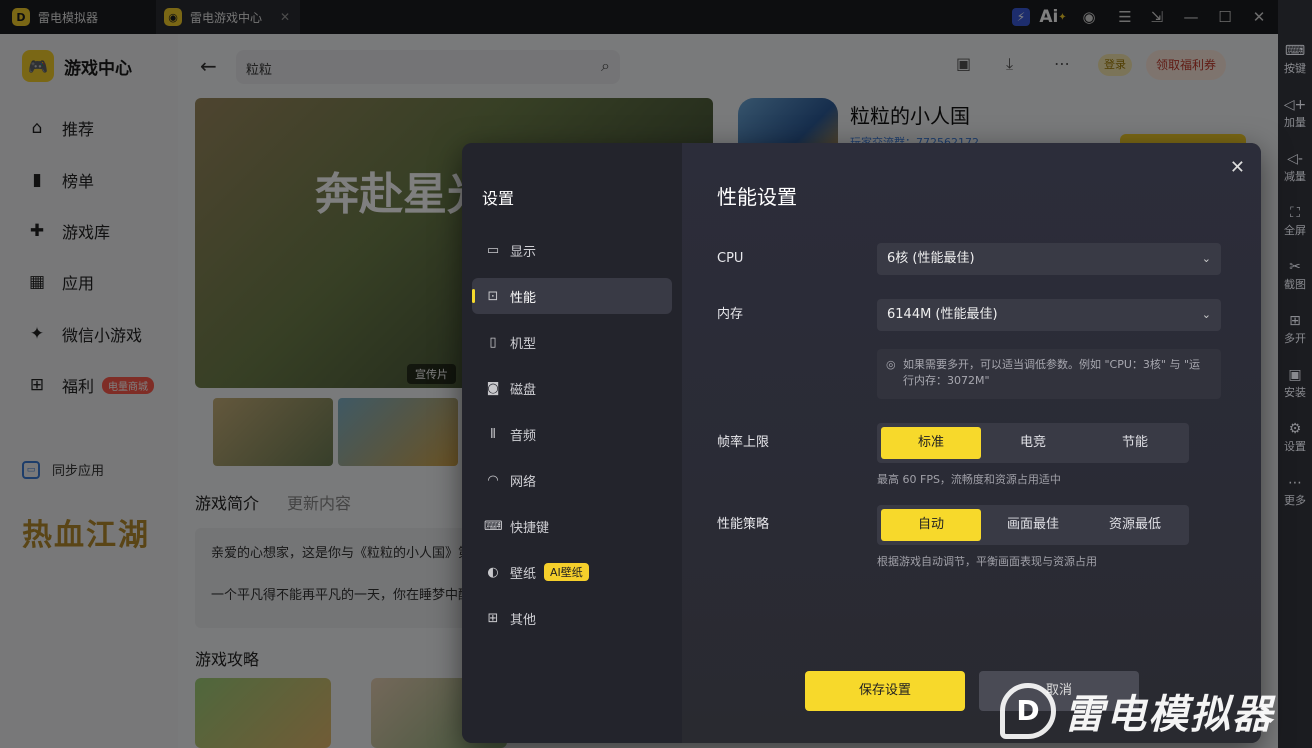  Describe the element at coordinates (572, 434) in the screenshot. I see `settings-item-audio: ⦀ 音频` at that location.